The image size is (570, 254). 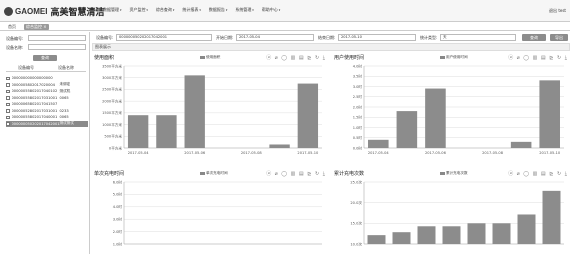 I want to click on column-device-code: 设备编号, so click(x=26, y=67).